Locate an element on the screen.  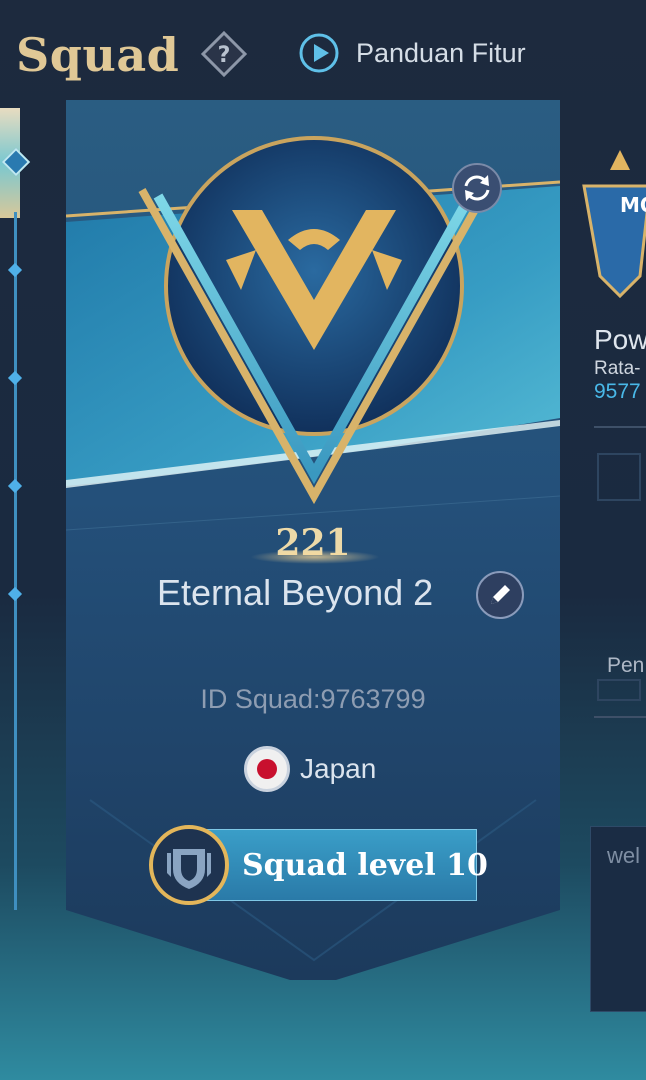
feature-guide-label: Panduan Fitur is located at coordinates (441, 52).